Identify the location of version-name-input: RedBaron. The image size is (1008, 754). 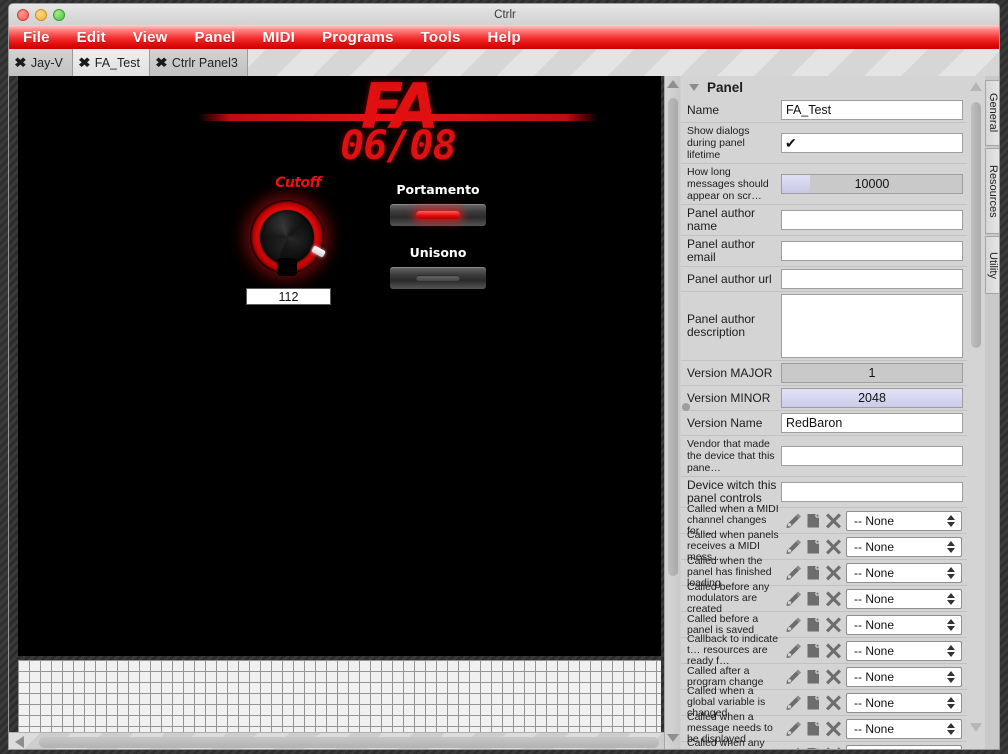
(872, 423).